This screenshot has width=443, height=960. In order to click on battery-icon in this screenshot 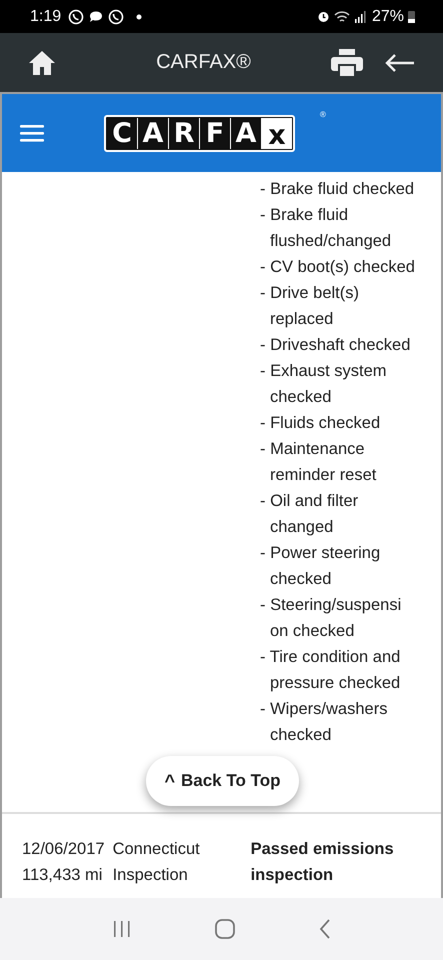, I will do `click(411, 16)`.